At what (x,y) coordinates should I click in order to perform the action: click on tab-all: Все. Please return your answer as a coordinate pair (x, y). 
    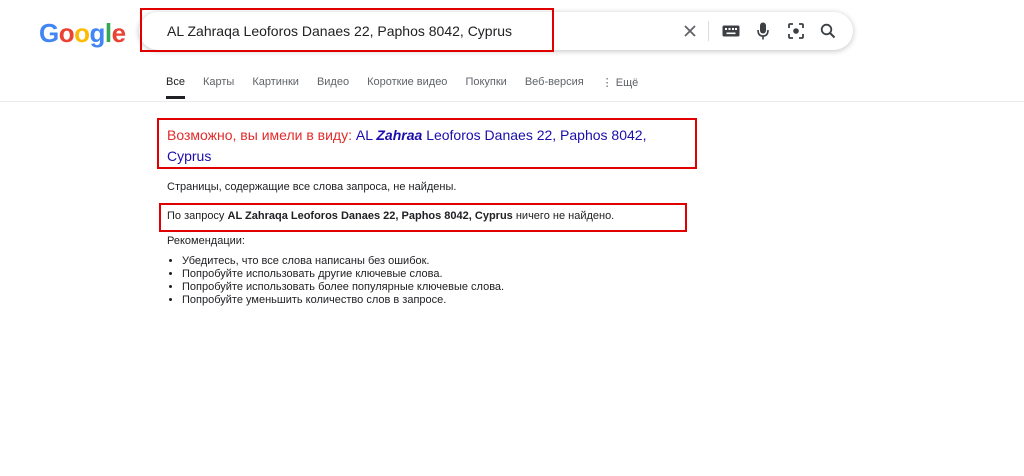
    Looking at the image, I should click on (175, 87).